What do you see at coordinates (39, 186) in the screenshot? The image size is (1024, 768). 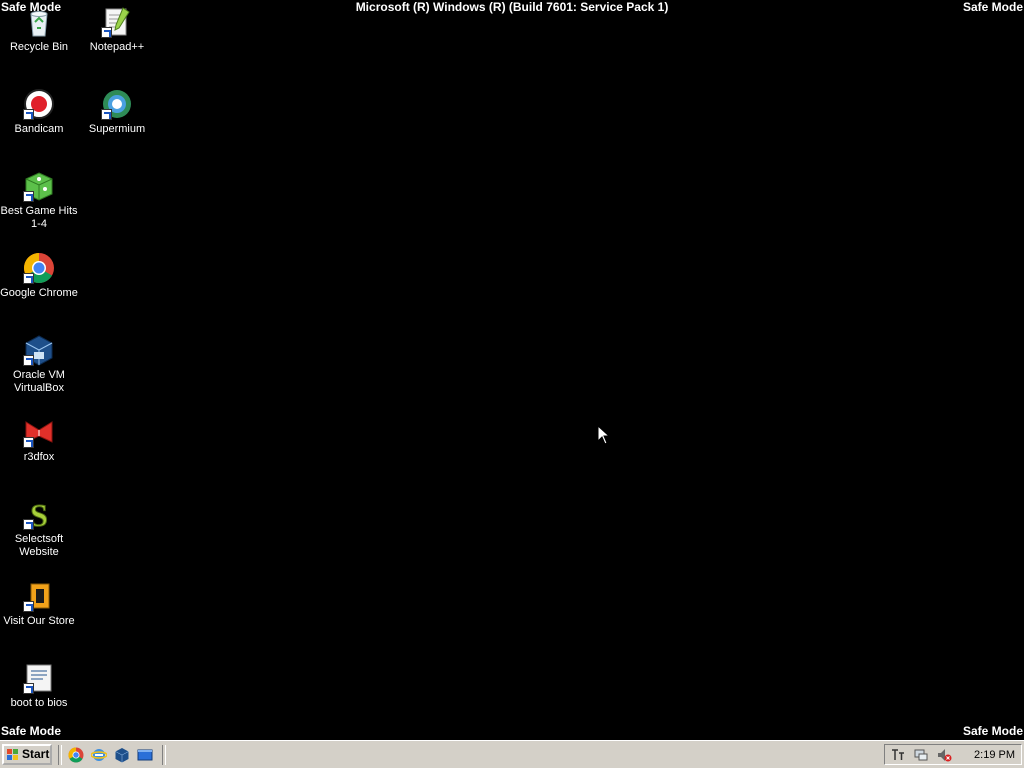 I see `game-cube-icon` at bounding box center [39, 186].